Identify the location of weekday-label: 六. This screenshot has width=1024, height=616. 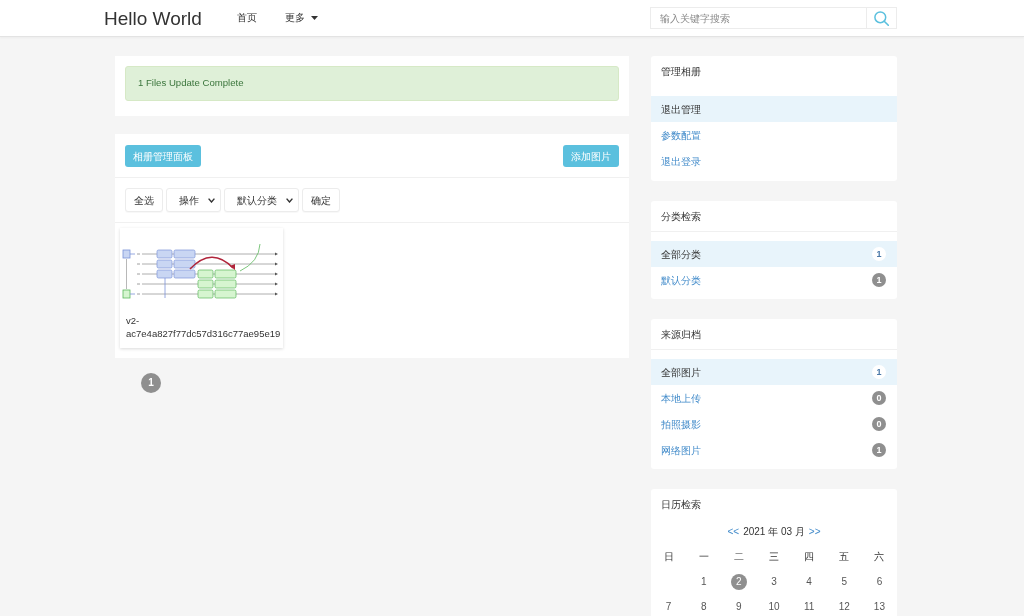
(879, 557).